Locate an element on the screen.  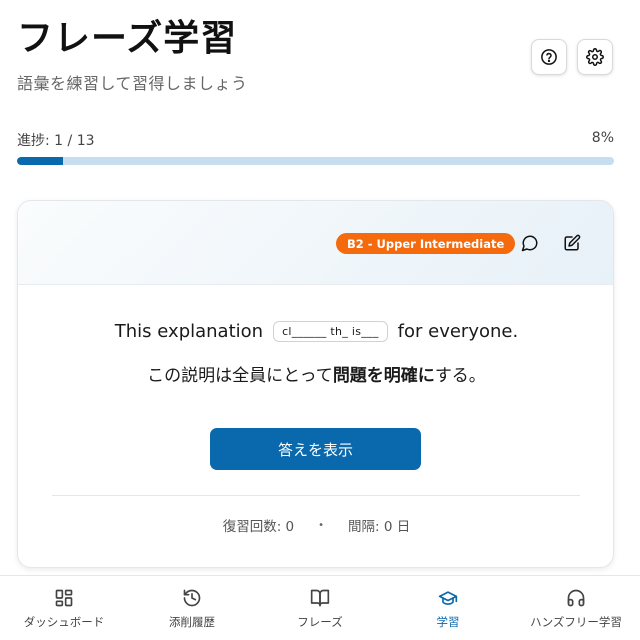
sentence-en-before: This explanation is located at coordinates (189, 331).